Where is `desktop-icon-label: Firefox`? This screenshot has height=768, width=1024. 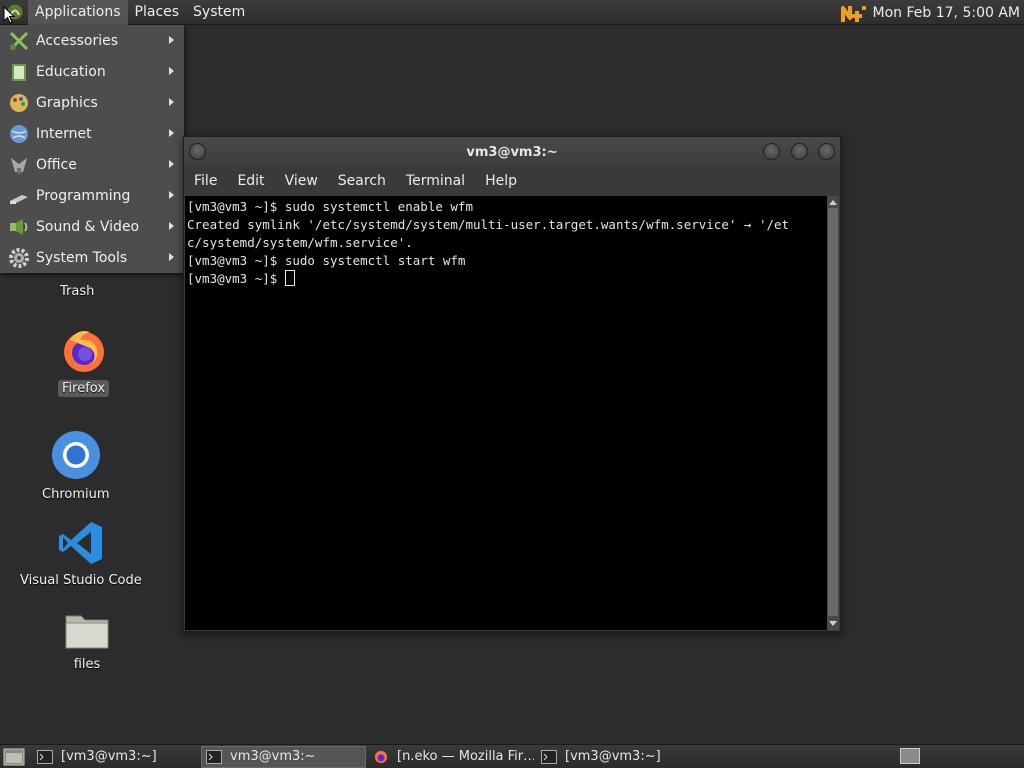
desktop-icon-label: Firefox is located at coordinates (84, 388).